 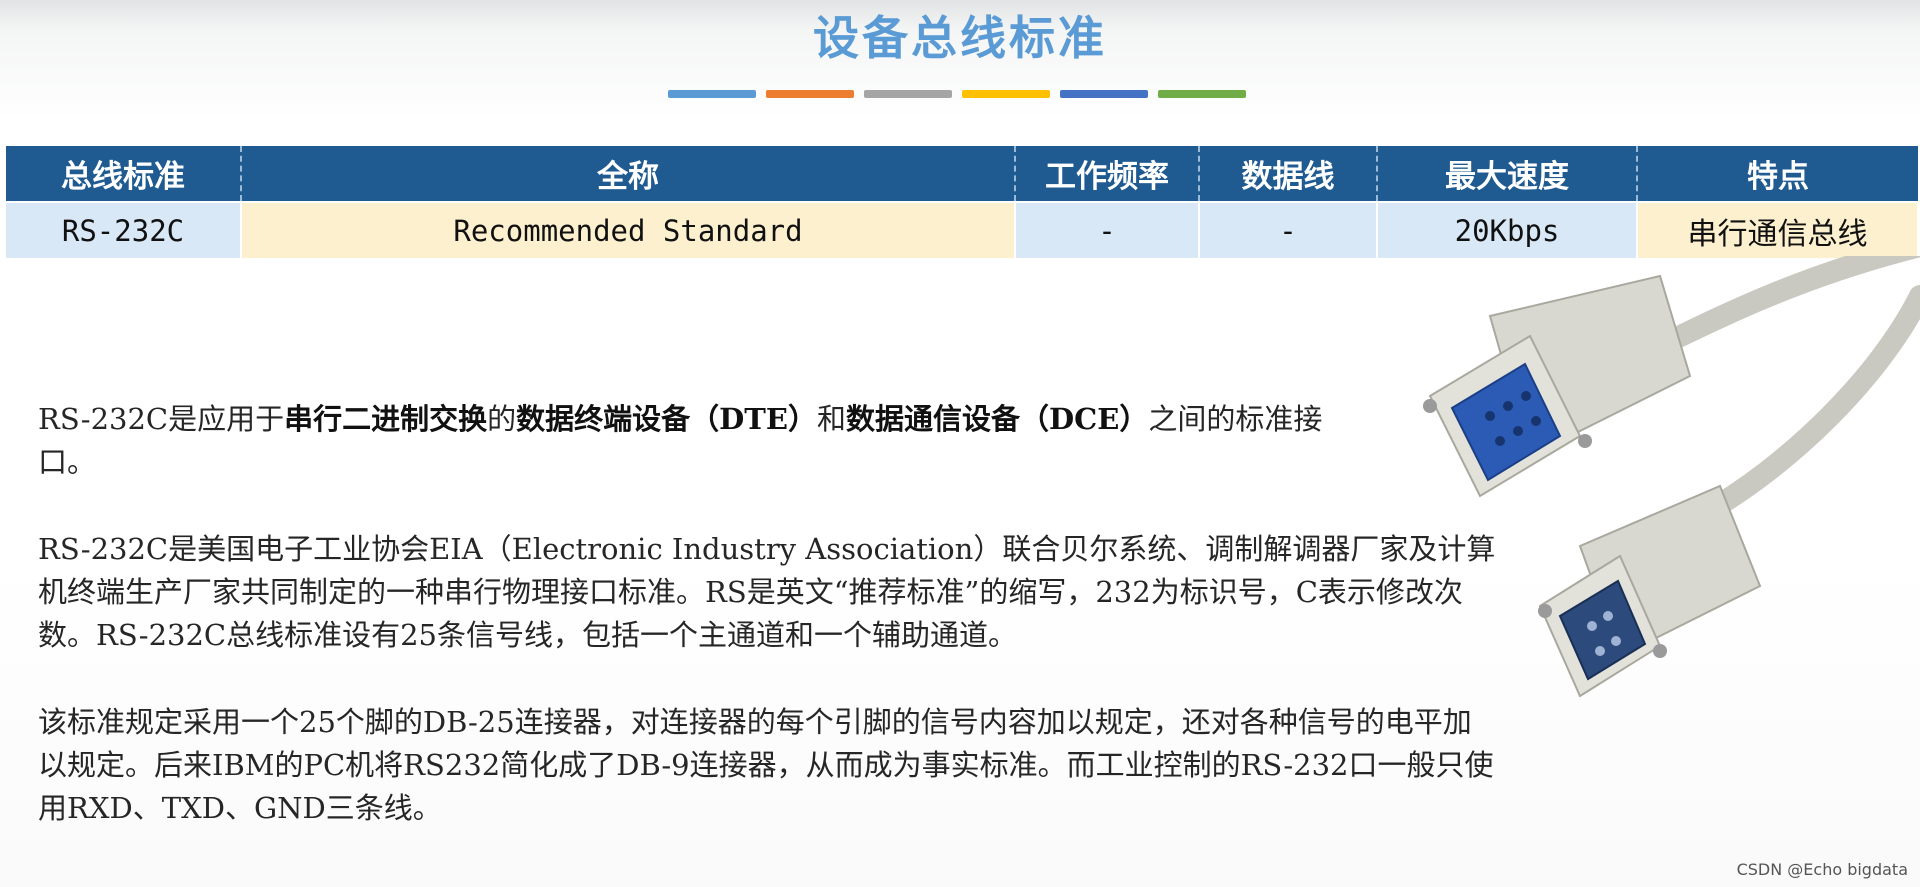 I want to click on bold-span: 数据通信设备（DCE）, so click(x=997, y=419).